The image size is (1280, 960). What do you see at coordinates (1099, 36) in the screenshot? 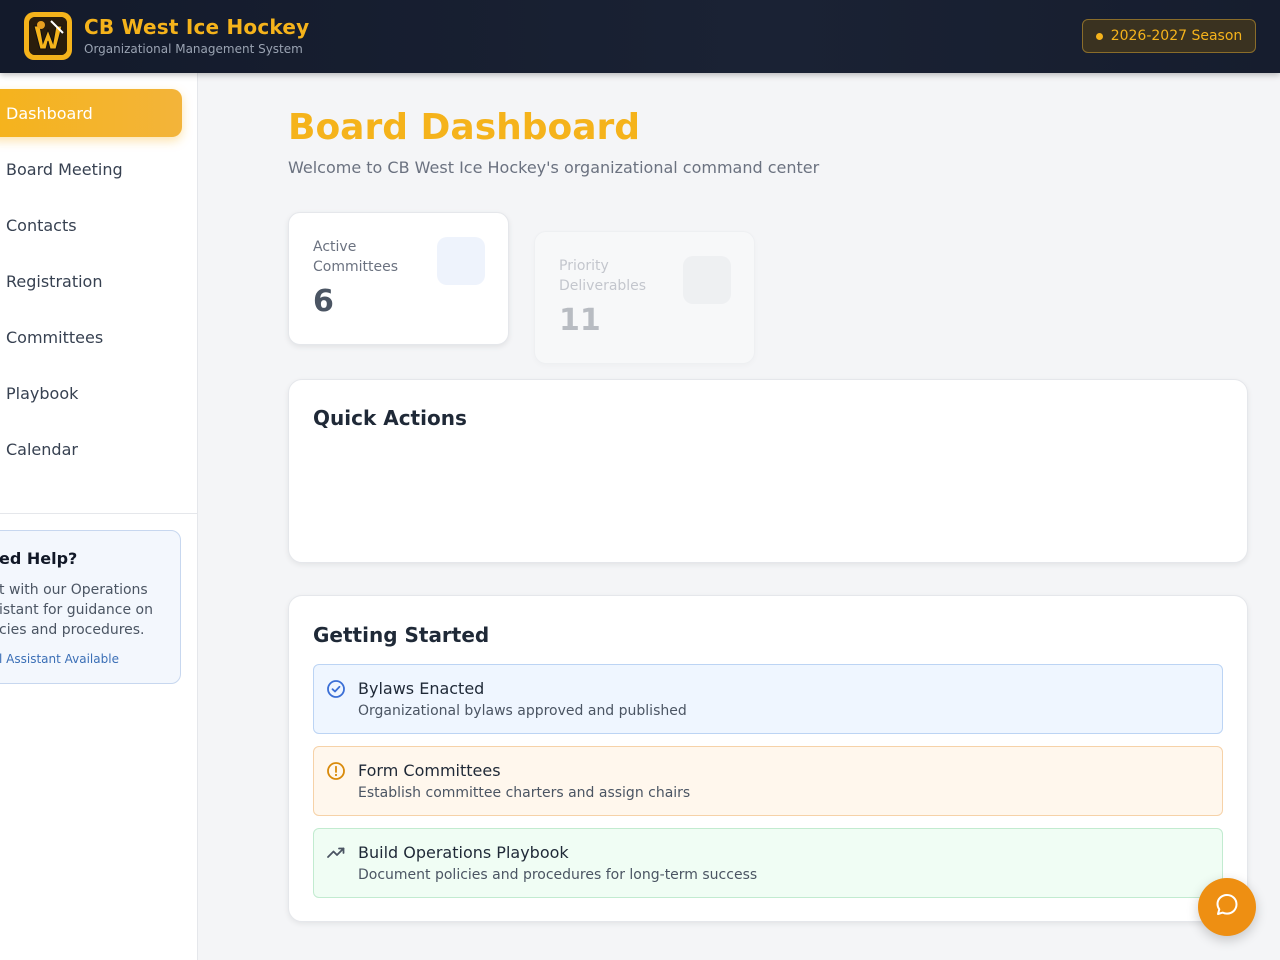
I see `status-dot-icon` at bounding box center [1099, 36].